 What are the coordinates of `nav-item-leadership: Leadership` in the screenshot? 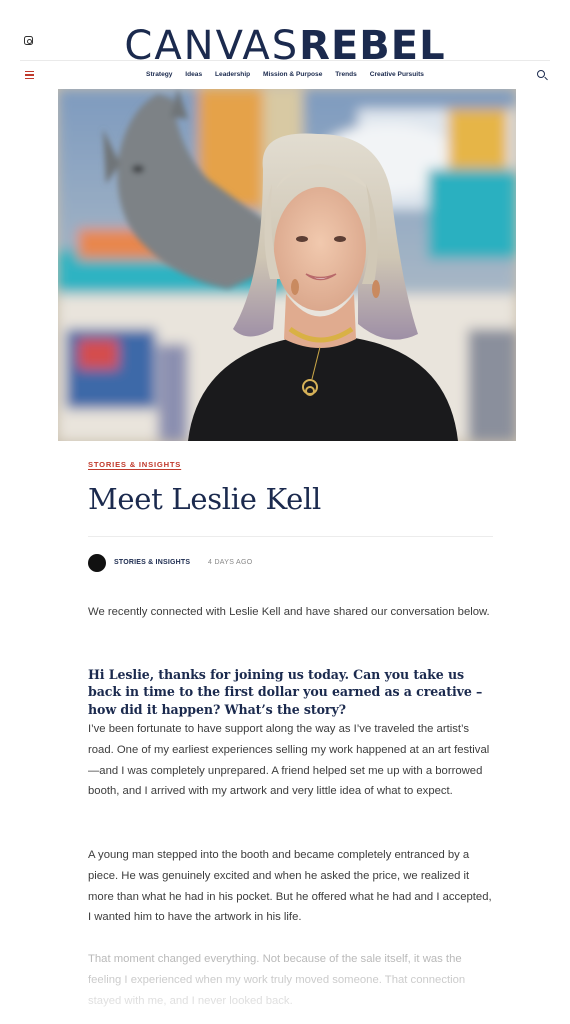 It's located at (232, 74).